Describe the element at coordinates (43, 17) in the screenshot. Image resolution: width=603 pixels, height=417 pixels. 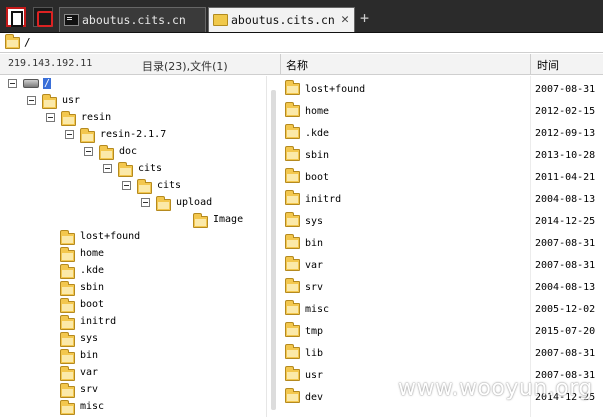
I see `stop-icon` at that location.